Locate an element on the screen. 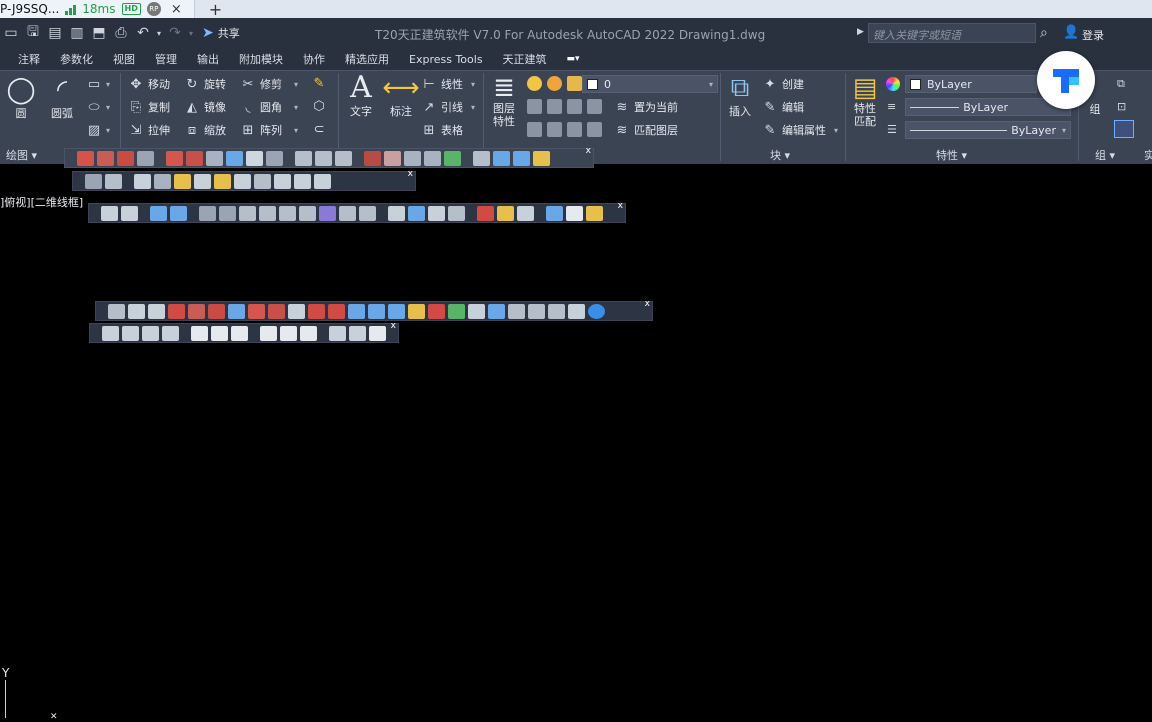  elevation-icon is located at coordinates (274, 158).